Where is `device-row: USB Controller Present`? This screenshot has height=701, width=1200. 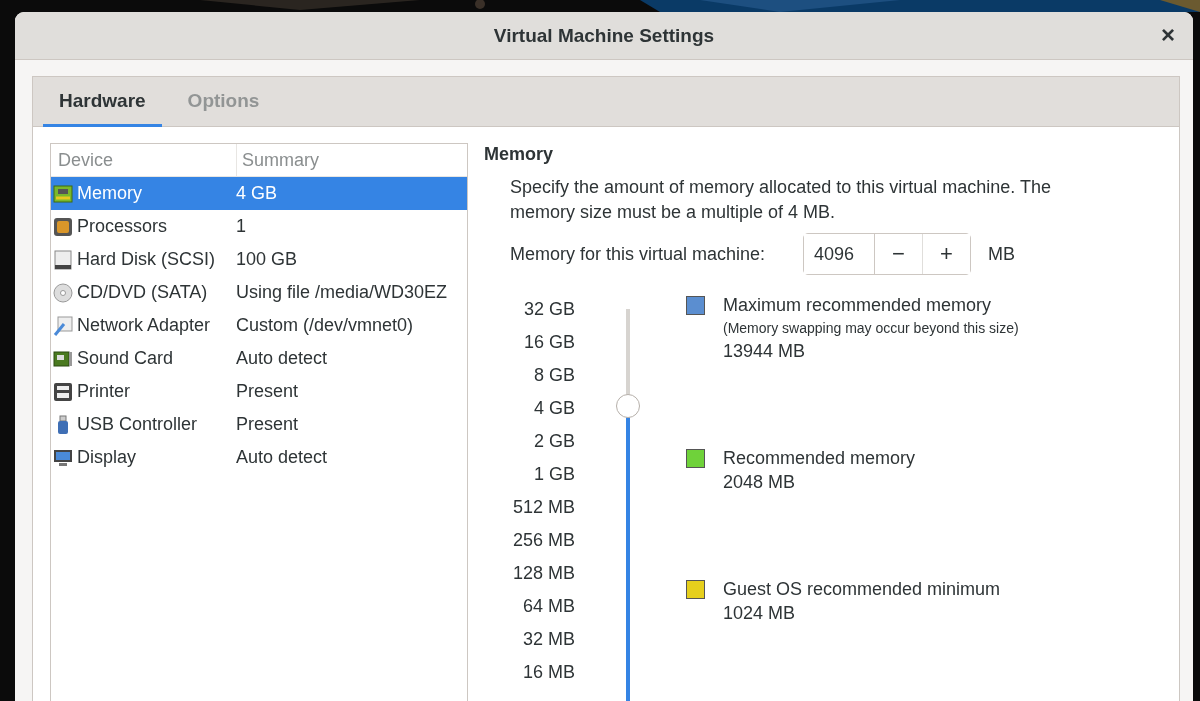
device-row: USB Controller Present is located at coordinates (259, 424).